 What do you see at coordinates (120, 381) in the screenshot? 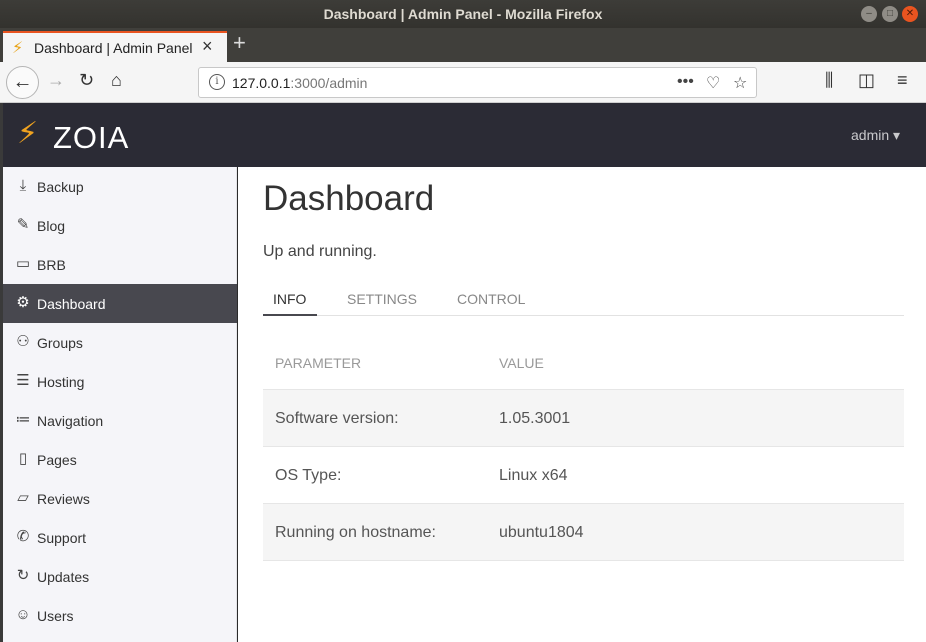
I see `sidebar-item-hosting: ☰ Hosting` at bounding box center [120, 381].